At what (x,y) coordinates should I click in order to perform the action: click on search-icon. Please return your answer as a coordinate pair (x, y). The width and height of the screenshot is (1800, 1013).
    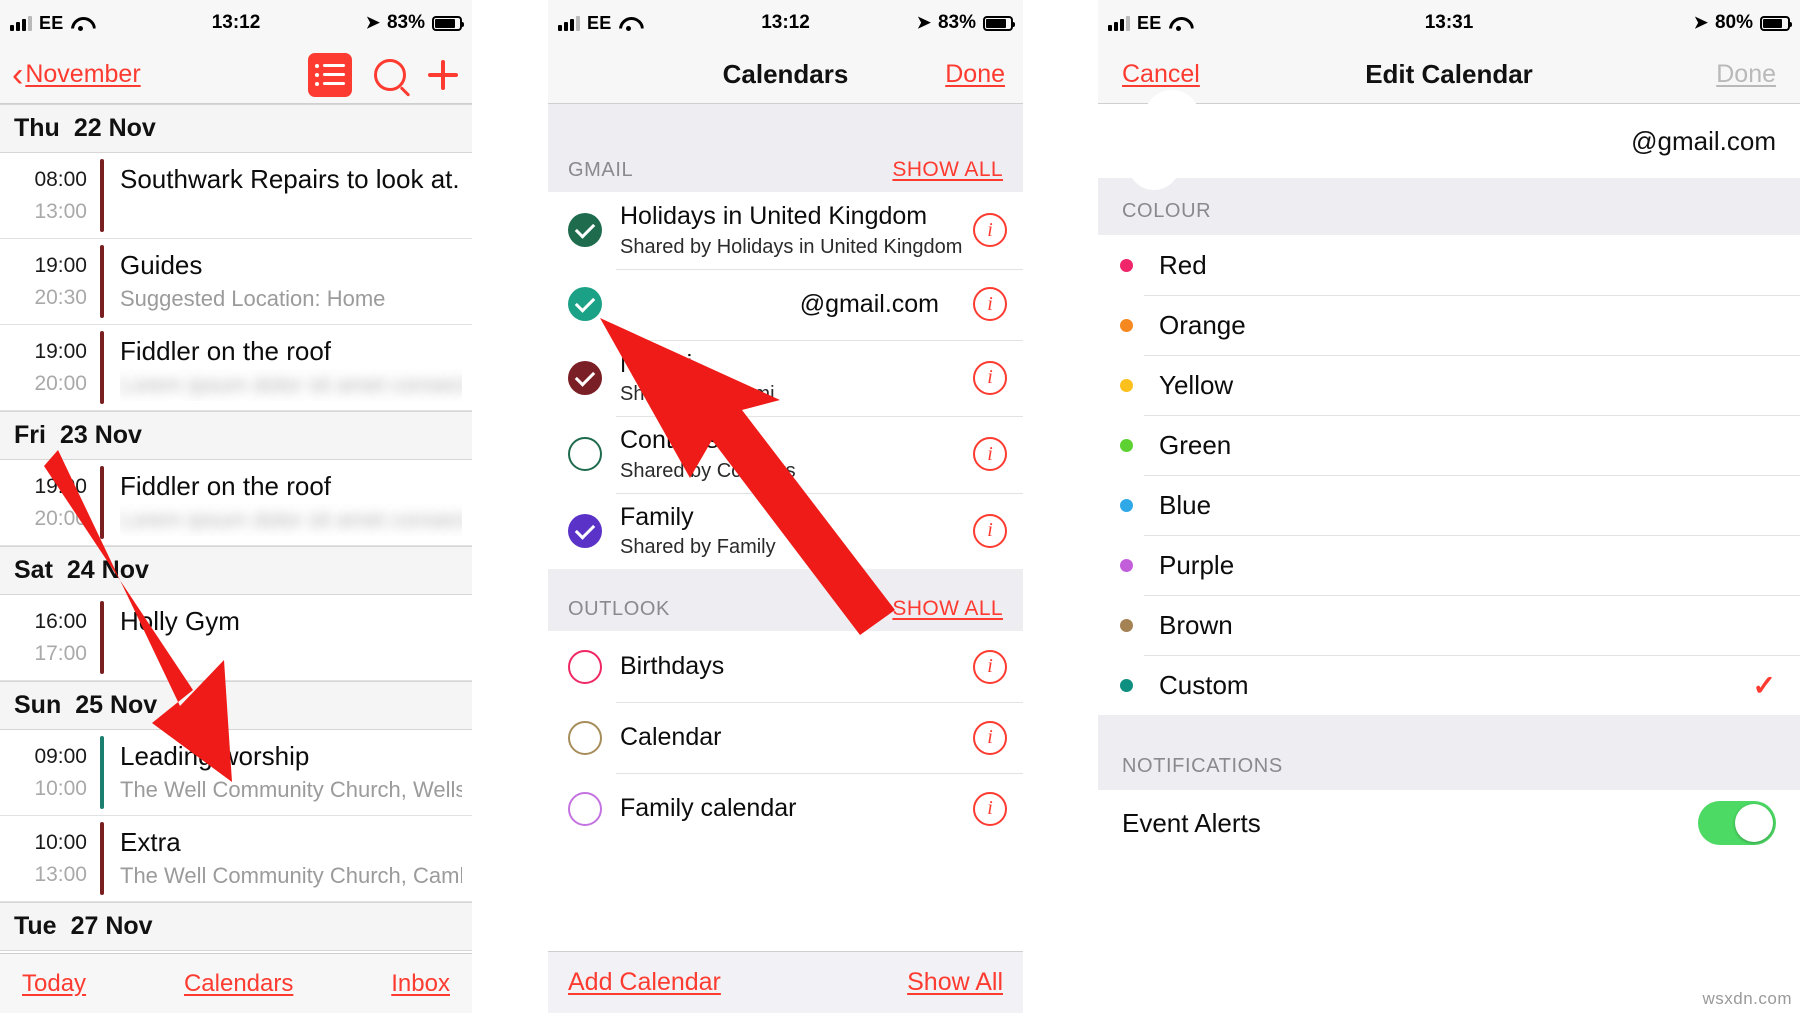
    Looking at the image, I should click on (390, 74).